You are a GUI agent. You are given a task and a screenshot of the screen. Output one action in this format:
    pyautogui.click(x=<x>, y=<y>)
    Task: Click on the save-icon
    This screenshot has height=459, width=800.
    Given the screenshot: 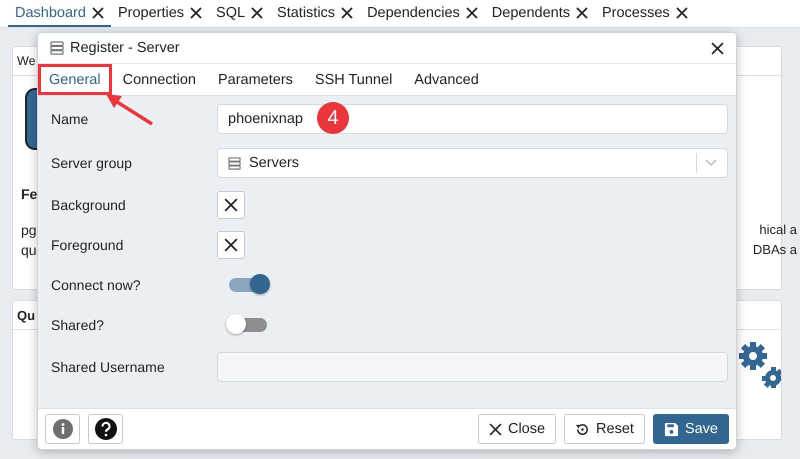 What is the action you would take?
    pyautogui.click(x=671, y=429)
    